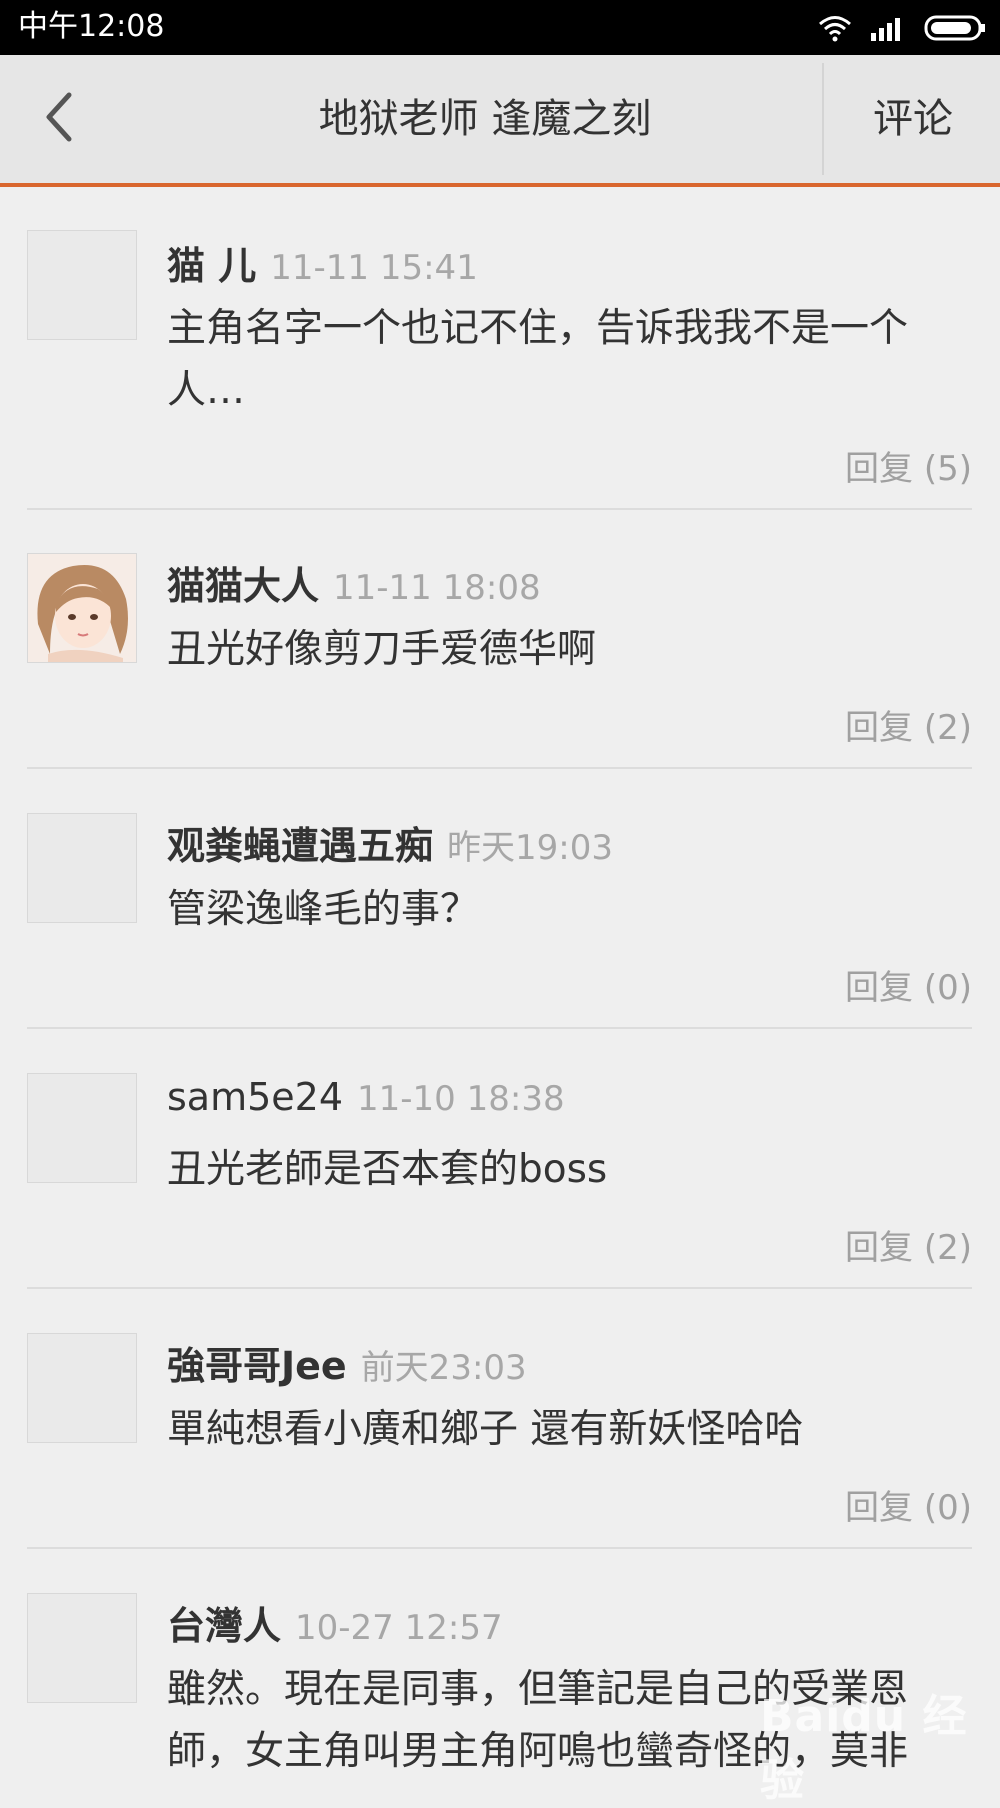 Image resolution: width=1000 pixels, height=1808 pixels. I want to click on comment-header: 台灣人 10-27 12:57, so click(335, 1622).